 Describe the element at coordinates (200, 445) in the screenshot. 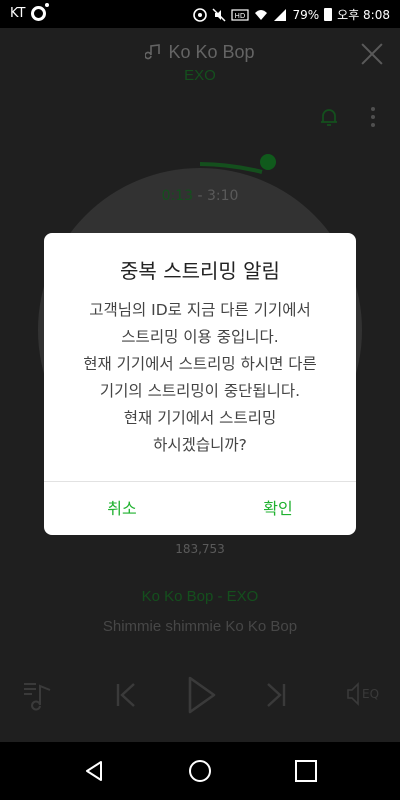

I see `dialog-message-line: 하시겠습니까?` at that location.